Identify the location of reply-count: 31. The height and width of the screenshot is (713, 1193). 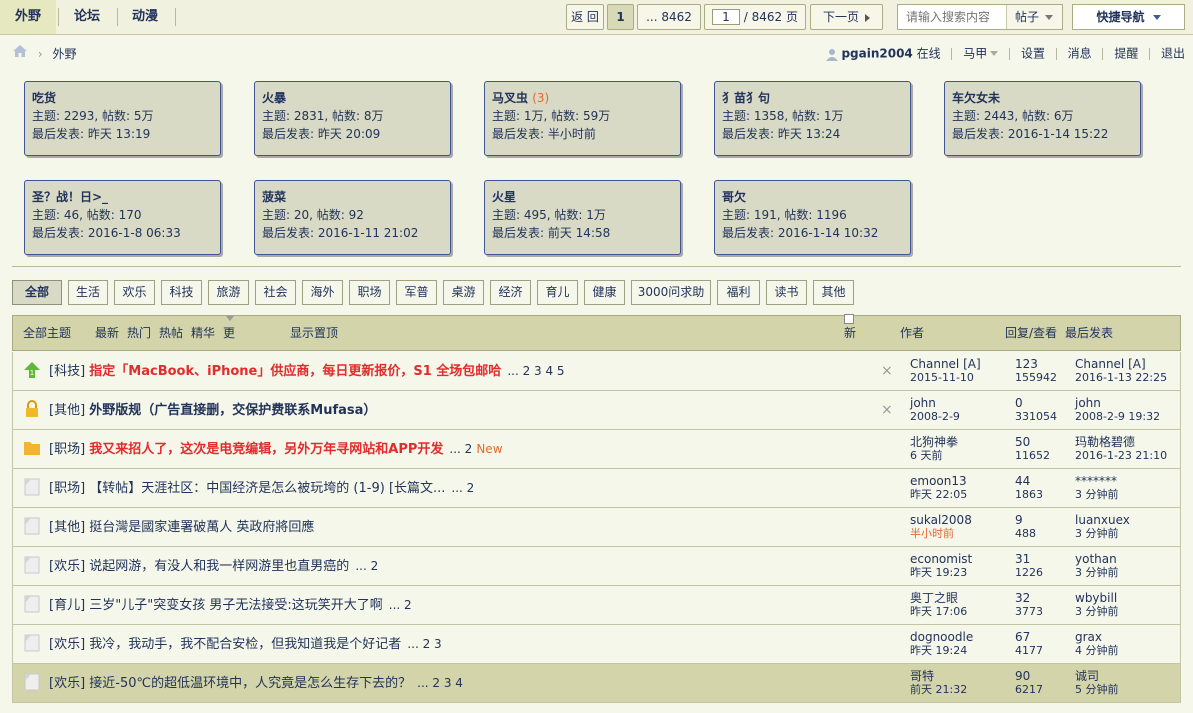
(1022, 559).